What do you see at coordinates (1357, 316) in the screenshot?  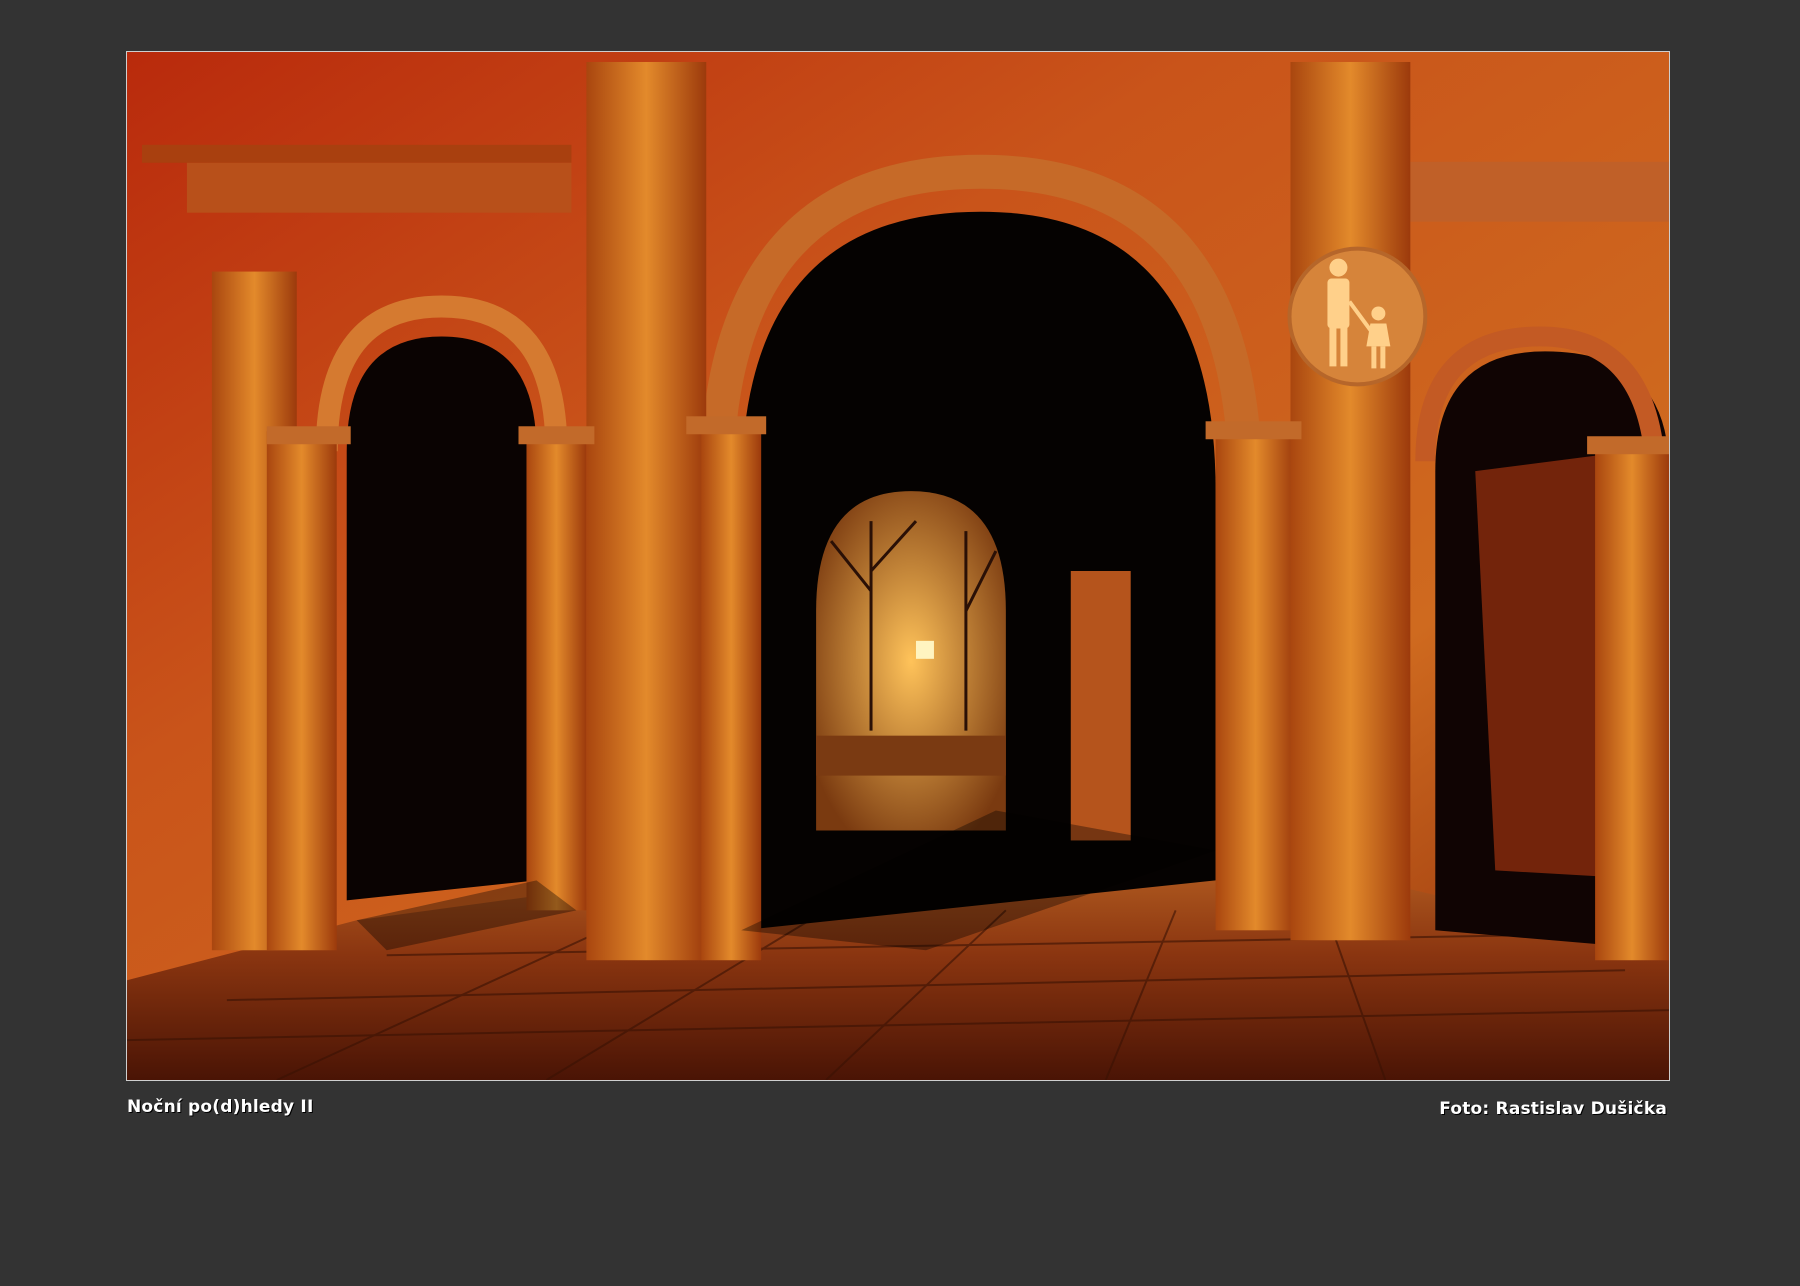 I see `pedestrian-sign-icon` at bounding box center [1357, 316].